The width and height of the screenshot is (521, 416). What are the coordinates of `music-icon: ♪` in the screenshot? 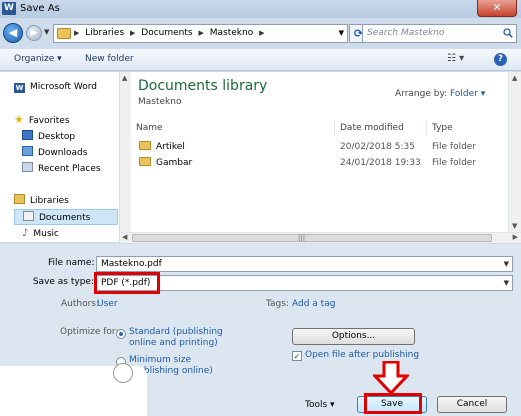 It's located at (25, 233).